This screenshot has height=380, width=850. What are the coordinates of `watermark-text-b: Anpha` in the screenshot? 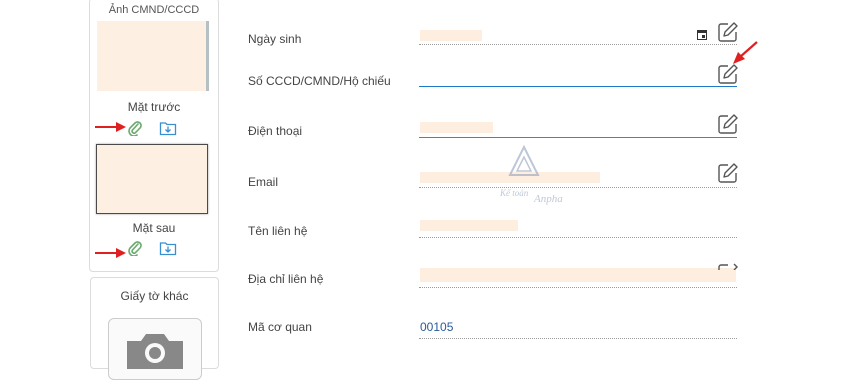 It's located at (548, 199).